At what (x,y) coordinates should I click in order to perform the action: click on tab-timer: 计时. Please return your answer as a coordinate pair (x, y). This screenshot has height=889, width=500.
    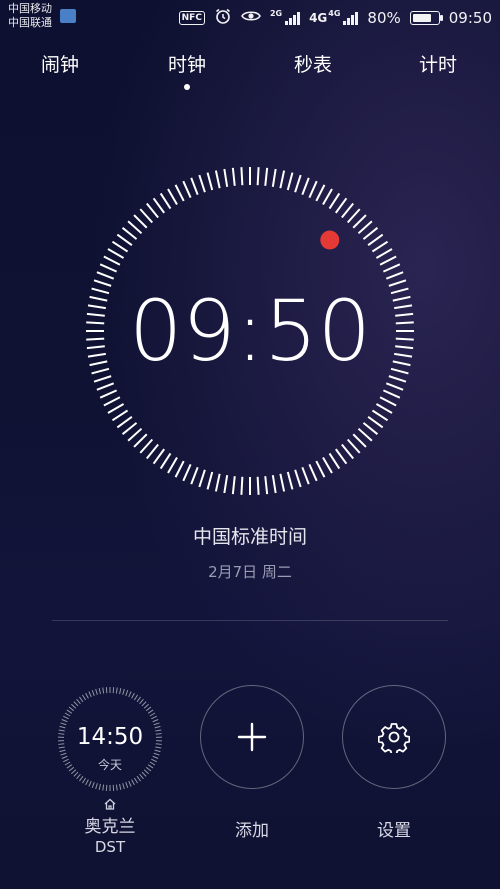
    Looking at the image, I should click on (438, 63).